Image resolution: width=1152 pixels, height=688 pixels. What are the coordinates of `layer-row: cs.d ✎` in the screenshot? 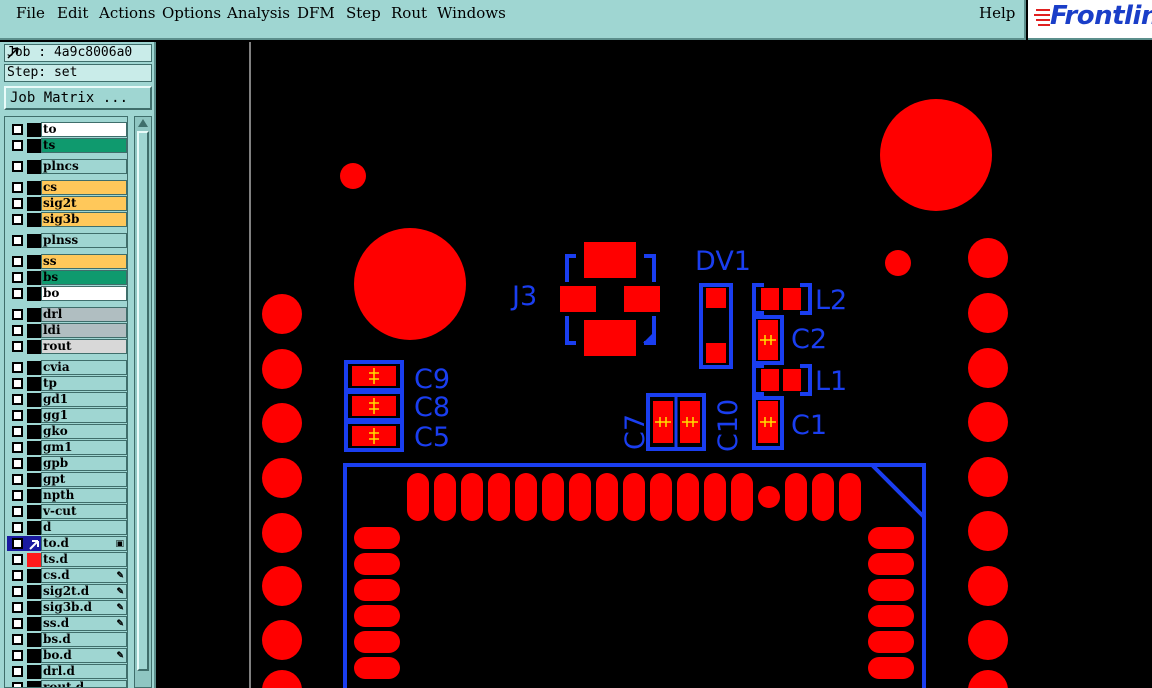 It's located at (67, 575).